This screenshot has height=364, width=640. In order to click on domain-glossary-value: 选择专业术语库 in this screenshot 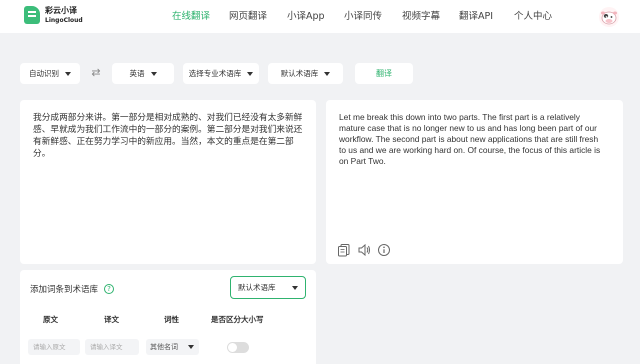, I will do `click(215, 73)`.